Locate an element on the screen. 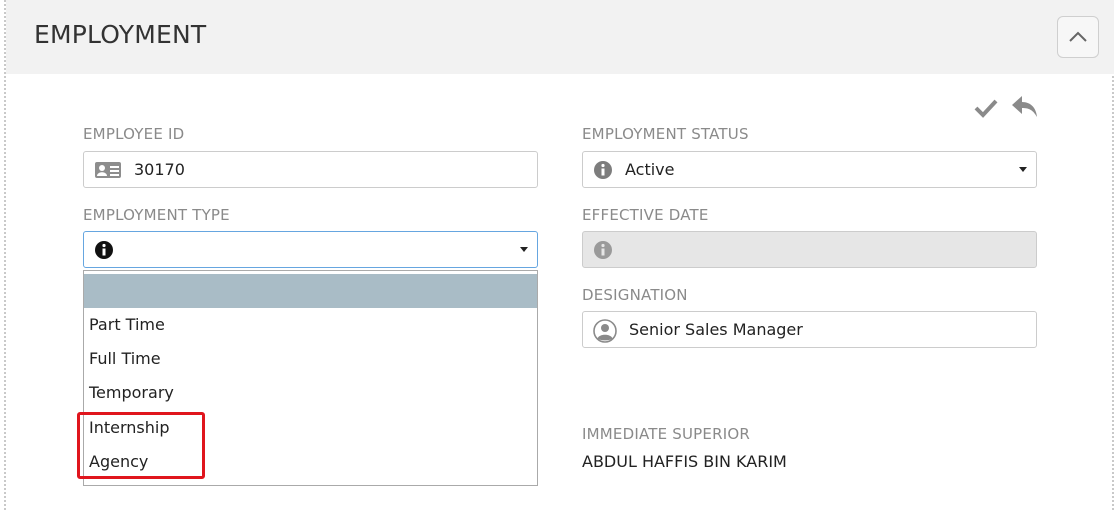 The width and height of the screenshot is (1120, 510). dropdown-option-full-time: Full Time is located at coordinates (310, 359).